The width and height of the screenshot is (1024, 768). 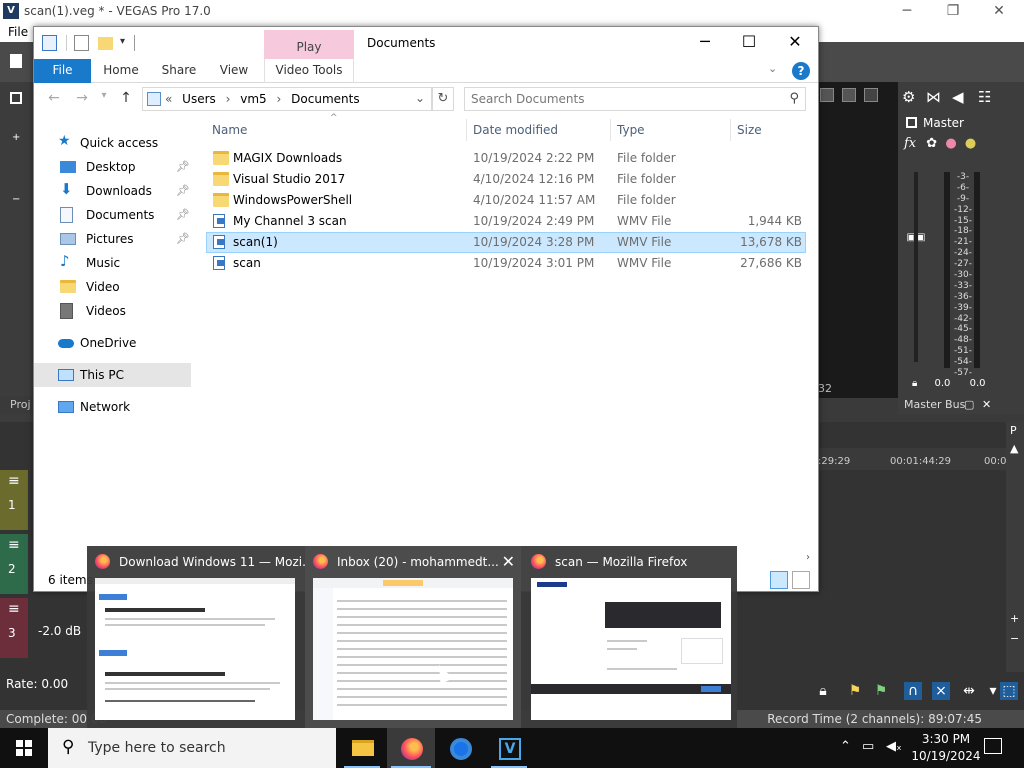 I want to click on speaker-icon: ◀, so click(x=958, y=97).